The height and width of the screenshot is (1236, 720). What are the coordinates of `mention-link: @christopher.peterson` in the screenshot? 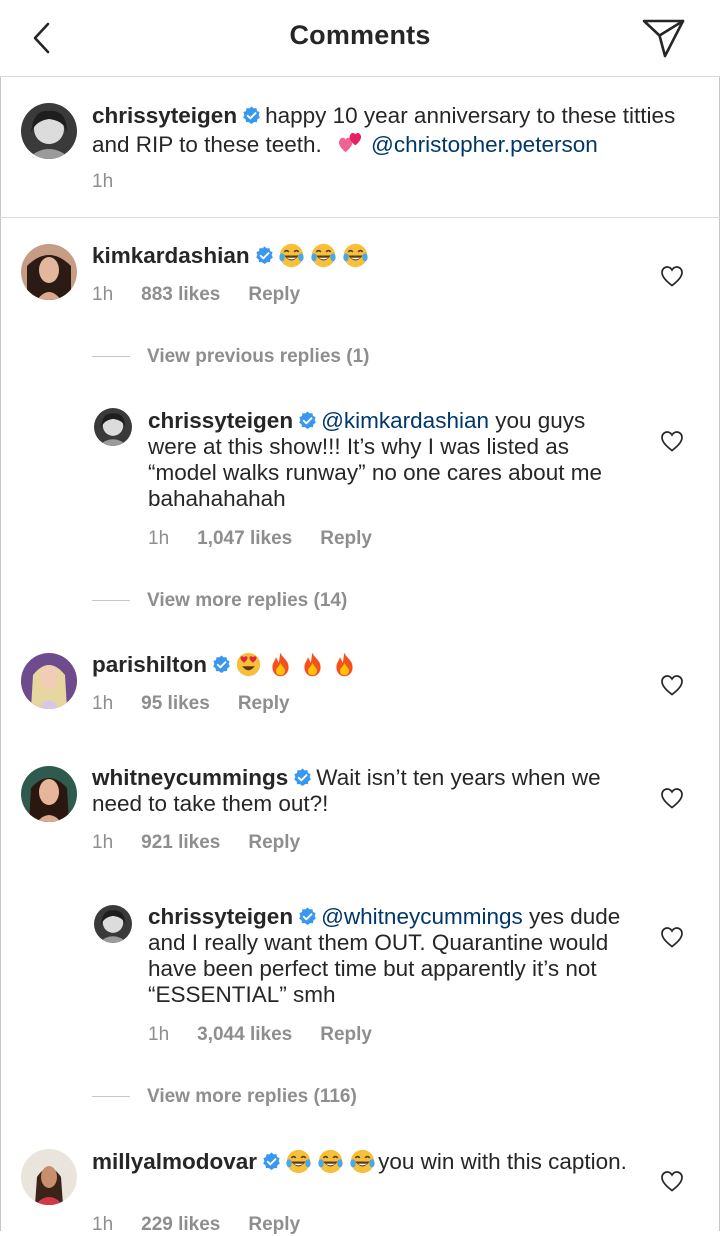 It's located at (484, 144).